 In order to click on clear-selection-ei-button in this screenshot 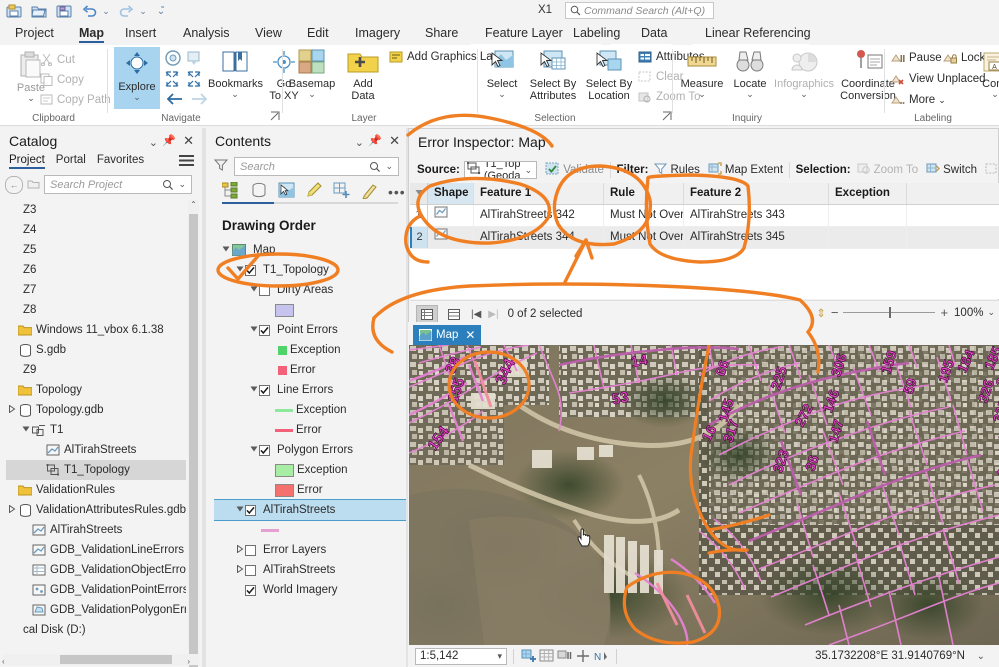, I will do `click(991, 170)`.